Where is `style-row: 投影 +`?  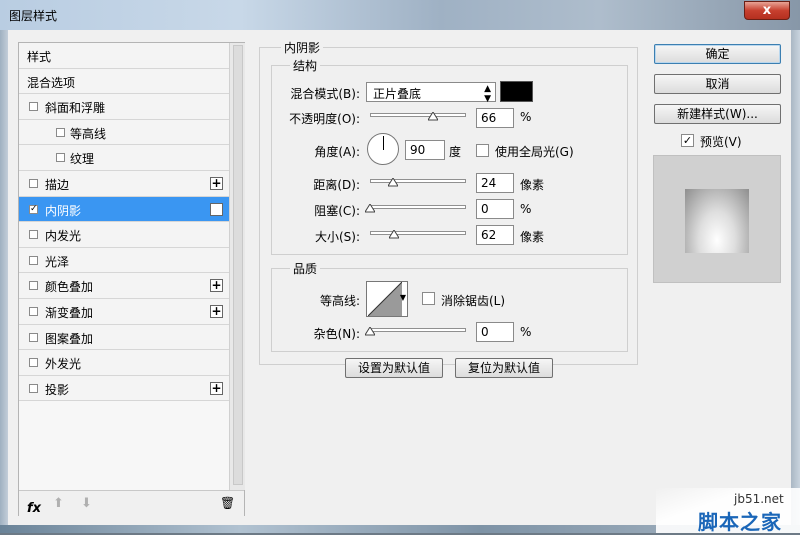
style-row: 投影 + is located at coordinates (124, 388).